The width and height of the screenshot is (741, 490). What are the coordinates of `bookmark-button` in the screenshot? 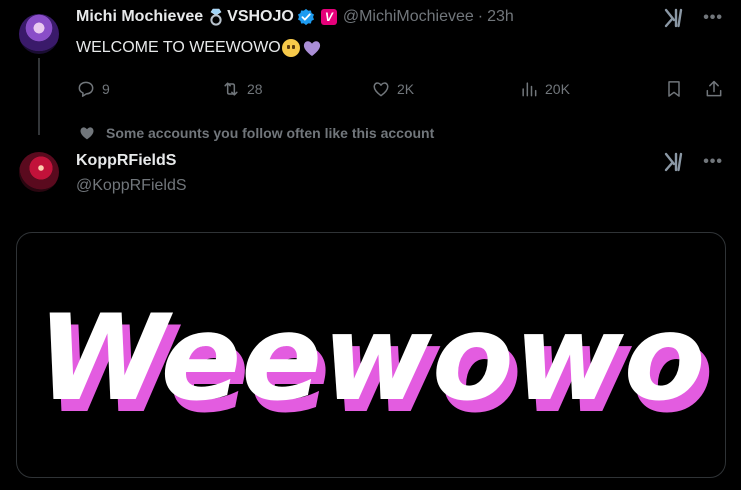 It's located at (674, 89).